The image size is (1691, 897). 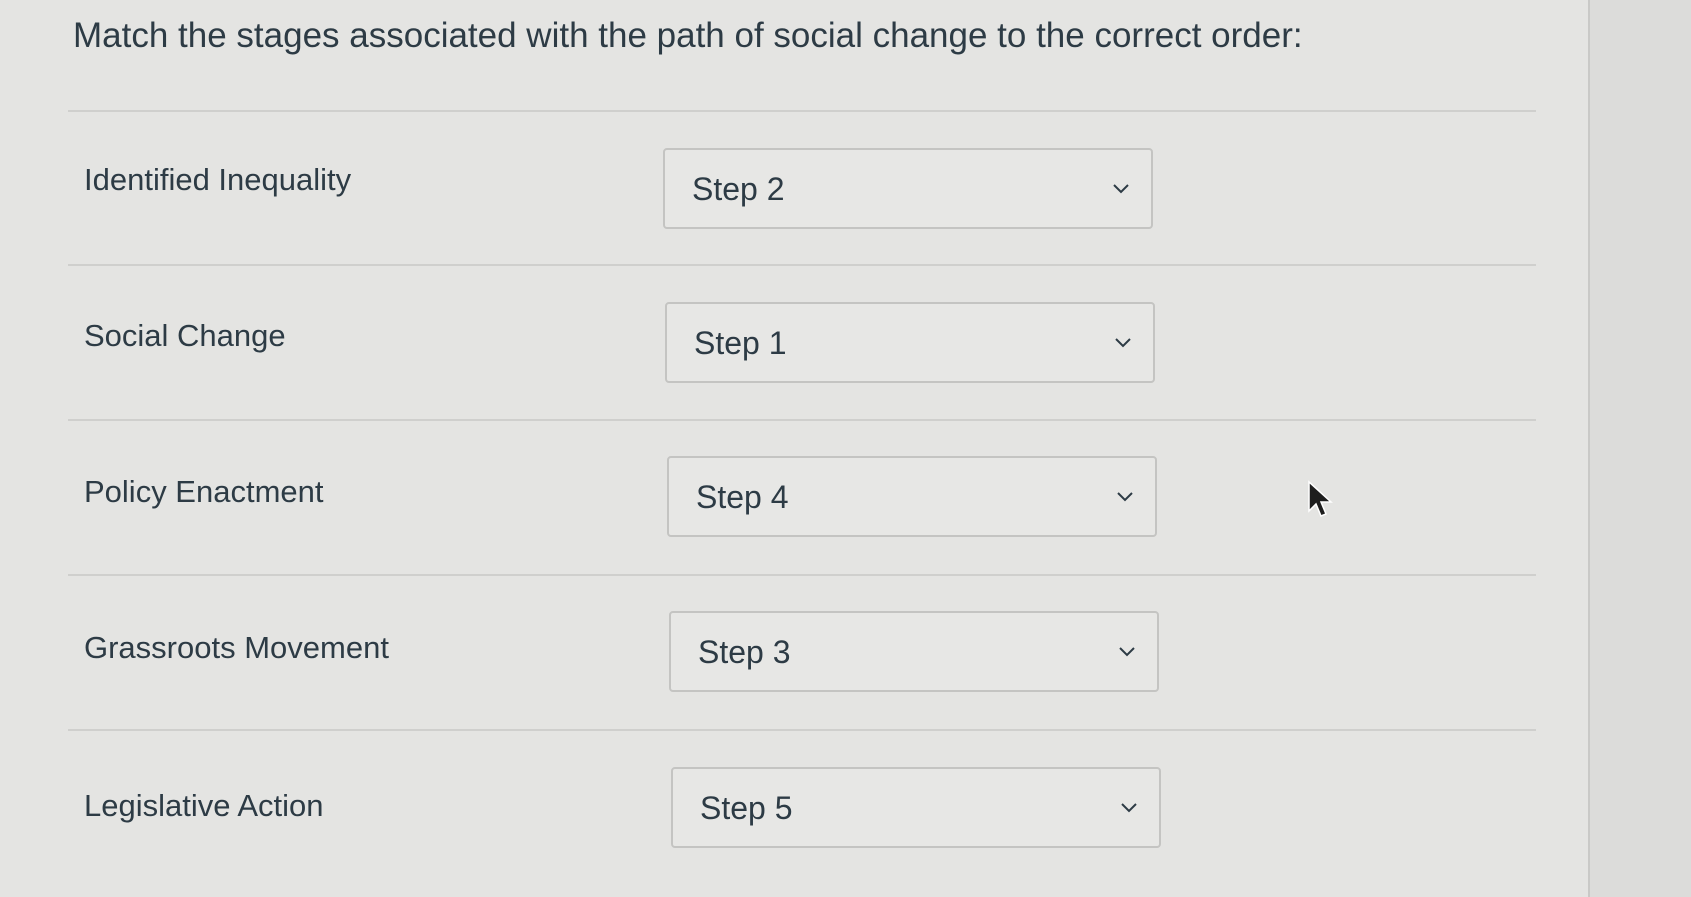 What do you see at coordinates (218, 179) in the screenshot?
I see `match-label-identified-inequality: Identified Inequality` at bounding box center [218, 179].